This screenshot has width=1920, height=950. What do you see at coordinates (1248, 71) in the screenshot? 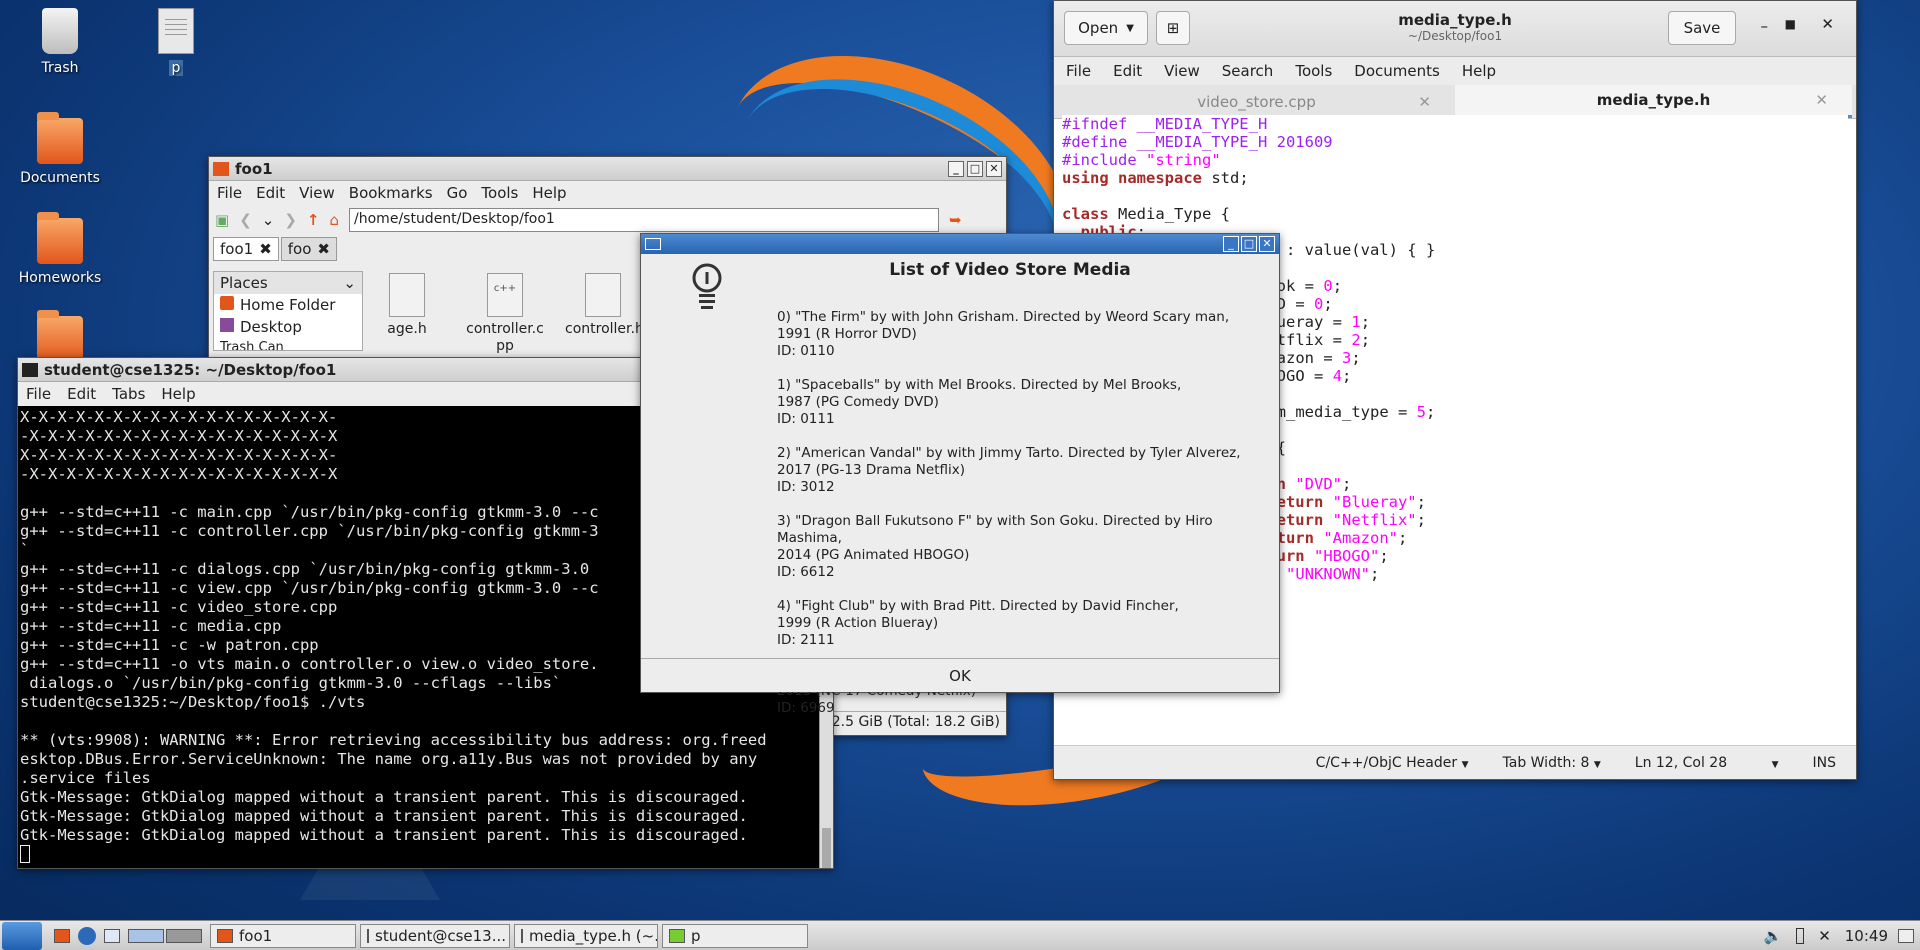
I see `menu-search: Search` at bounding box center [1248, 71].